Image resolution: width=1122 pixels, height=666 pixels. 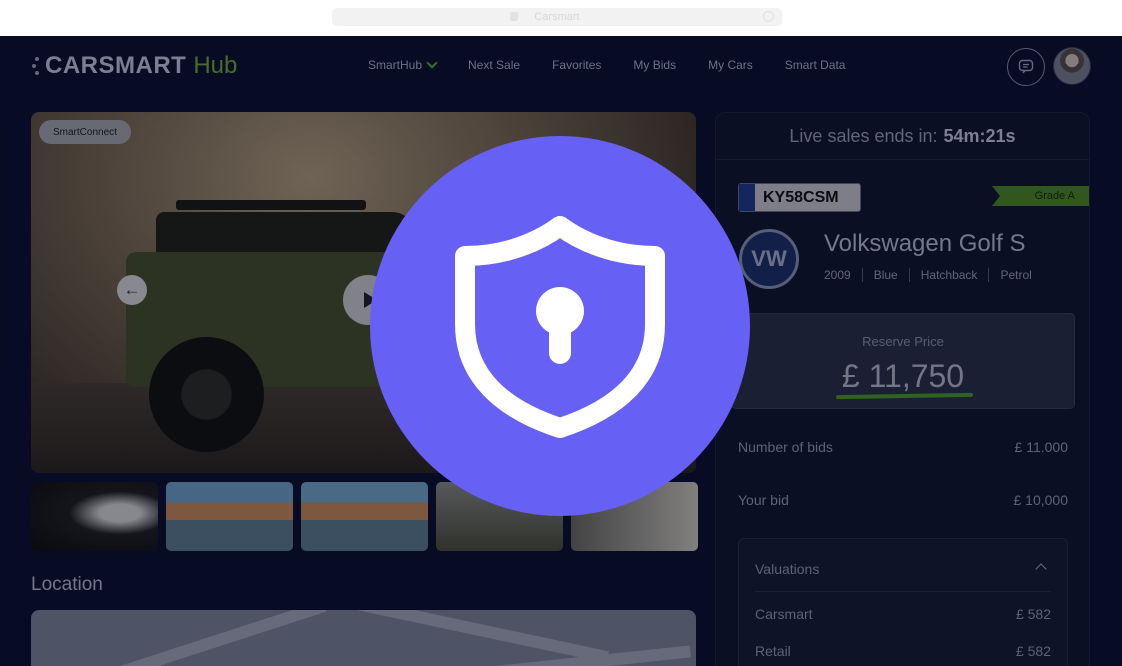 I want to click on chevron-up-icon, so click(x=1041, y=569).